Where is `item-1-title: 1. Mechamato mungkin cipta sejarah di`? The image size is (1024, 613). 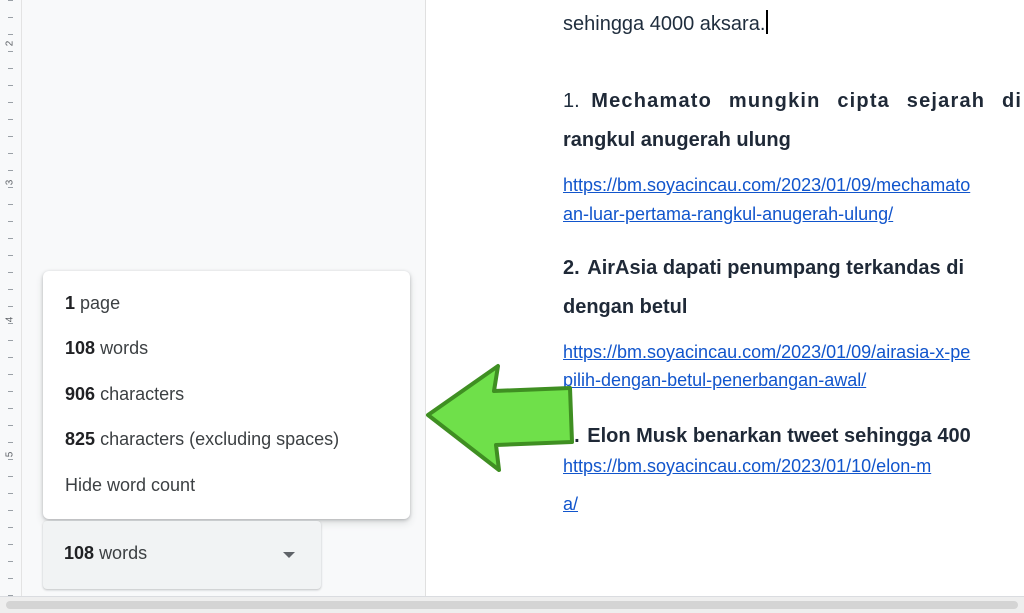
item-1-title: 1. Mechamato mungkin cipta sejarah di is located at coordinates (793, 101).